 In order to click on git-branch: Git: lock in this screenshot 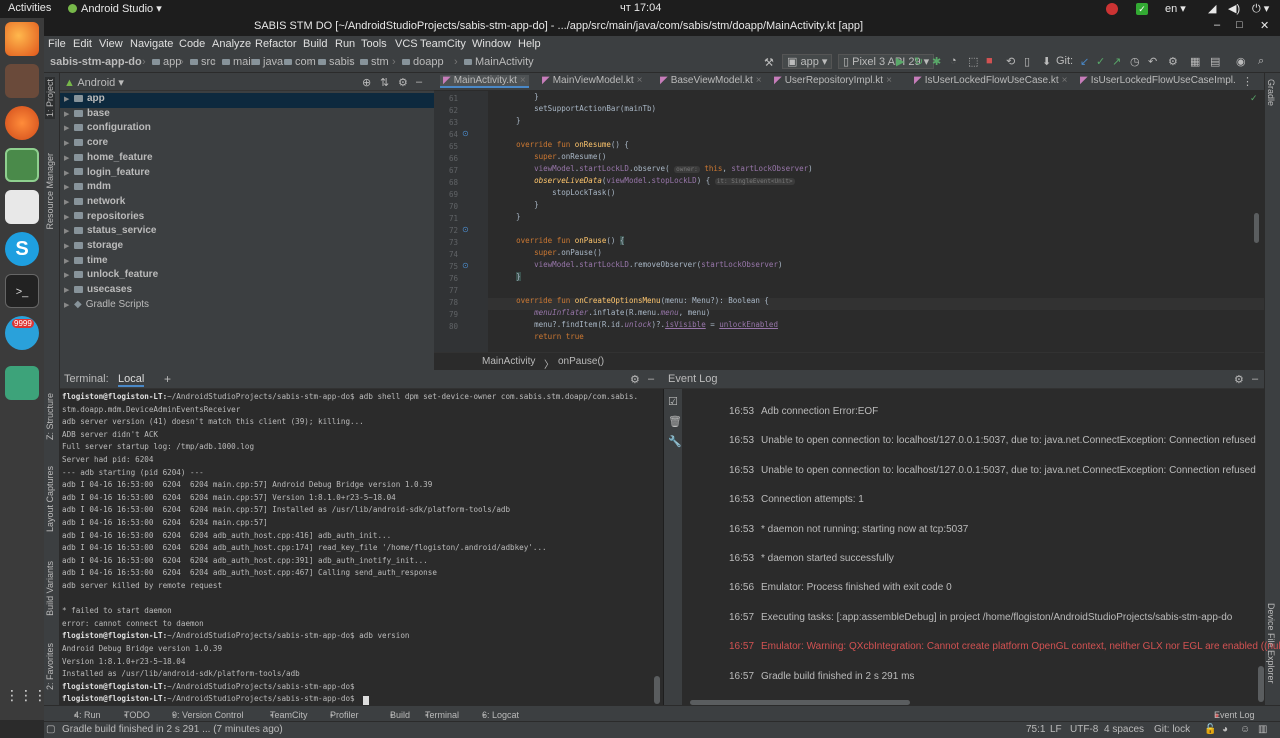, I will do `click(1172, 729)`.